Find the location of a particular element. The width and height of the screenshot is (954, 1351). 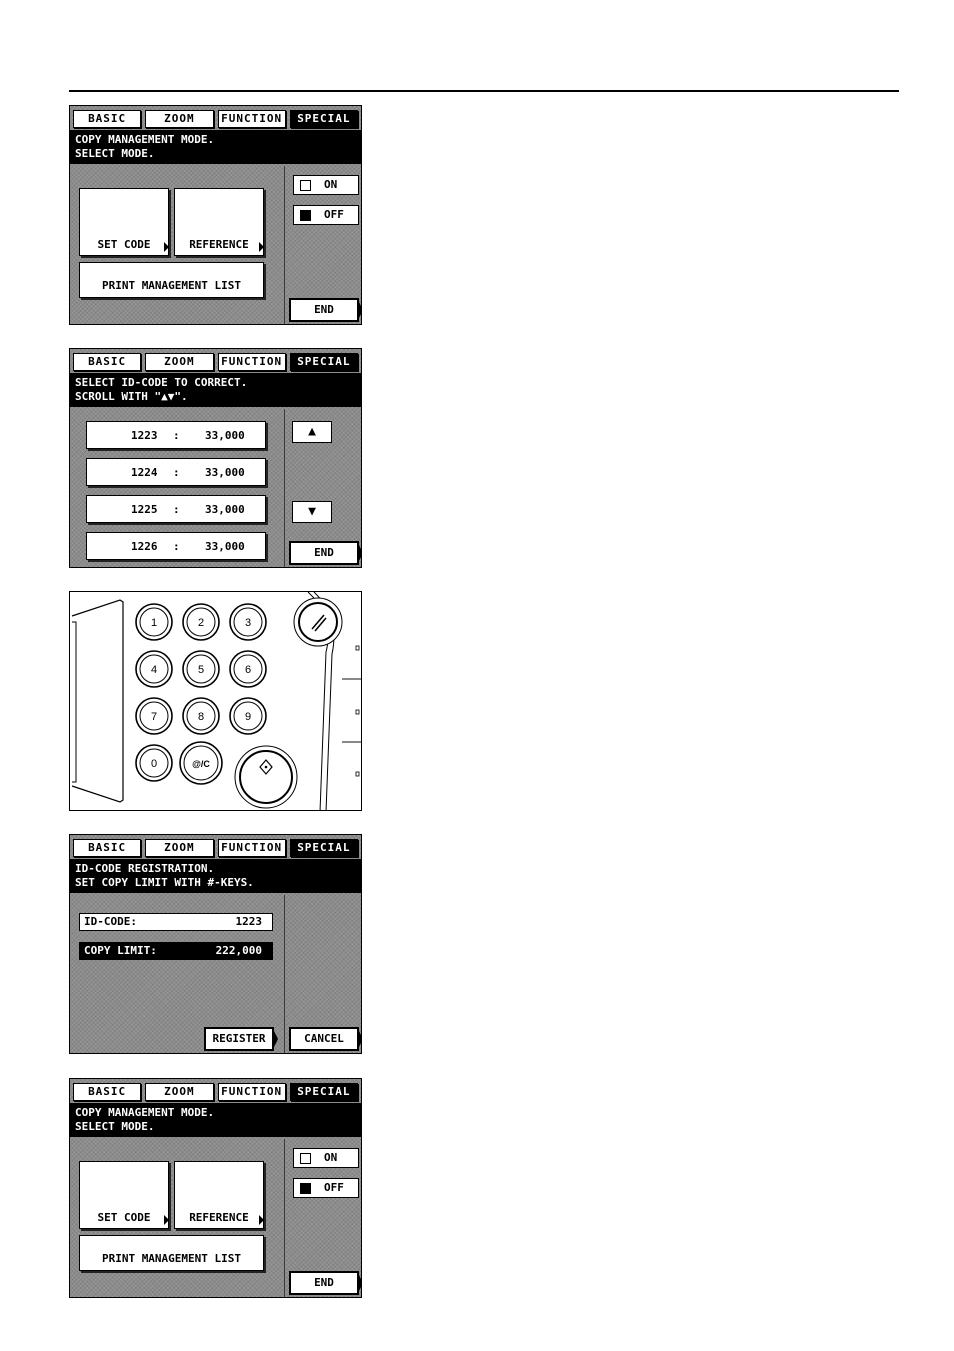

id-code-field: ID-CODE: 1223 is located at coordinates (176, 922).